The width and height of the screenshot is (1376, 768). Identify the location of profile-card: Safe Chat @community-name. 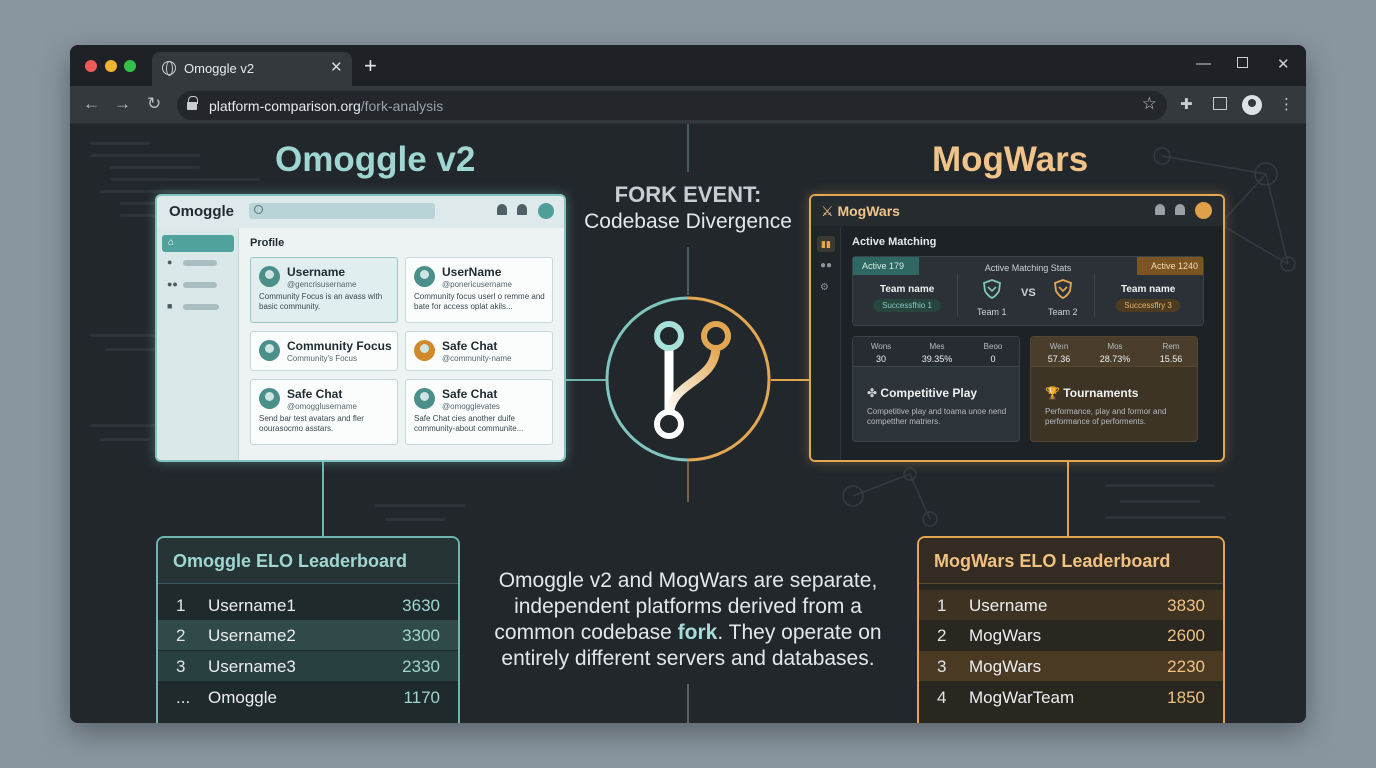
(479, 351).